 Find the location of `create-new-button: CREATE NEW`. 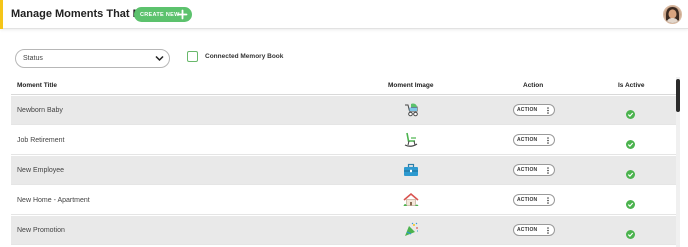

create-new-button: CREATE NEW is located at coordinates (163, 14).